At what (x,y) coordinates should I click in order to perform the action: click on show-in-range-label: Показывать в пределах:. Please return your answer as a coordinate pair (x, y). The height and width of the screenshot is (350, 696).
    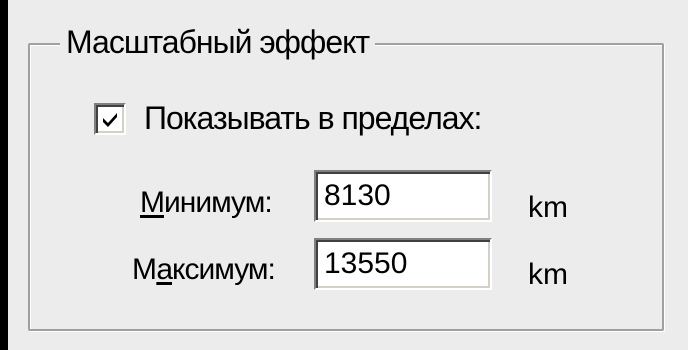
    Looking at the image, I should click on (313, 118).